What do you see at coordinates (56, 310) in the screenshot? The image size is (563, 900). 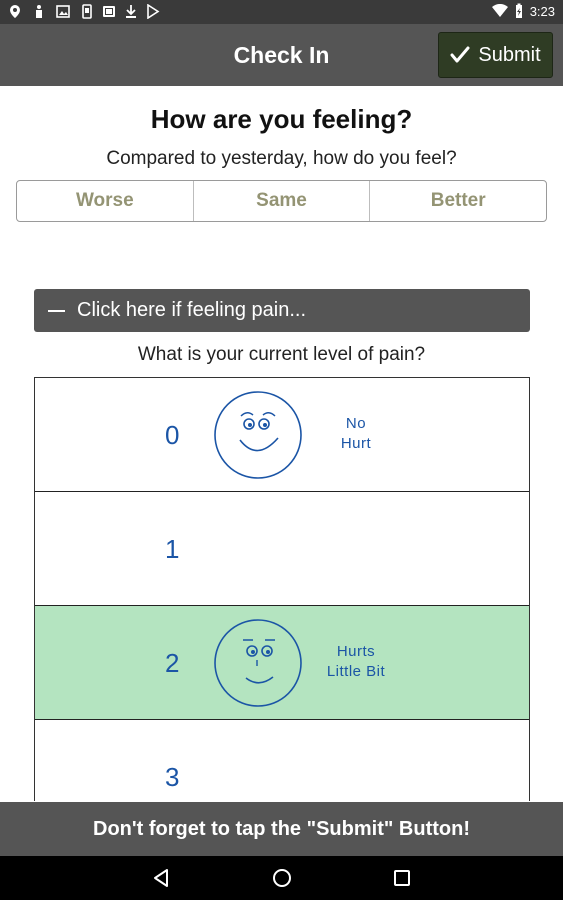 I see `collapse-icon` at bounding box center [56, 310].